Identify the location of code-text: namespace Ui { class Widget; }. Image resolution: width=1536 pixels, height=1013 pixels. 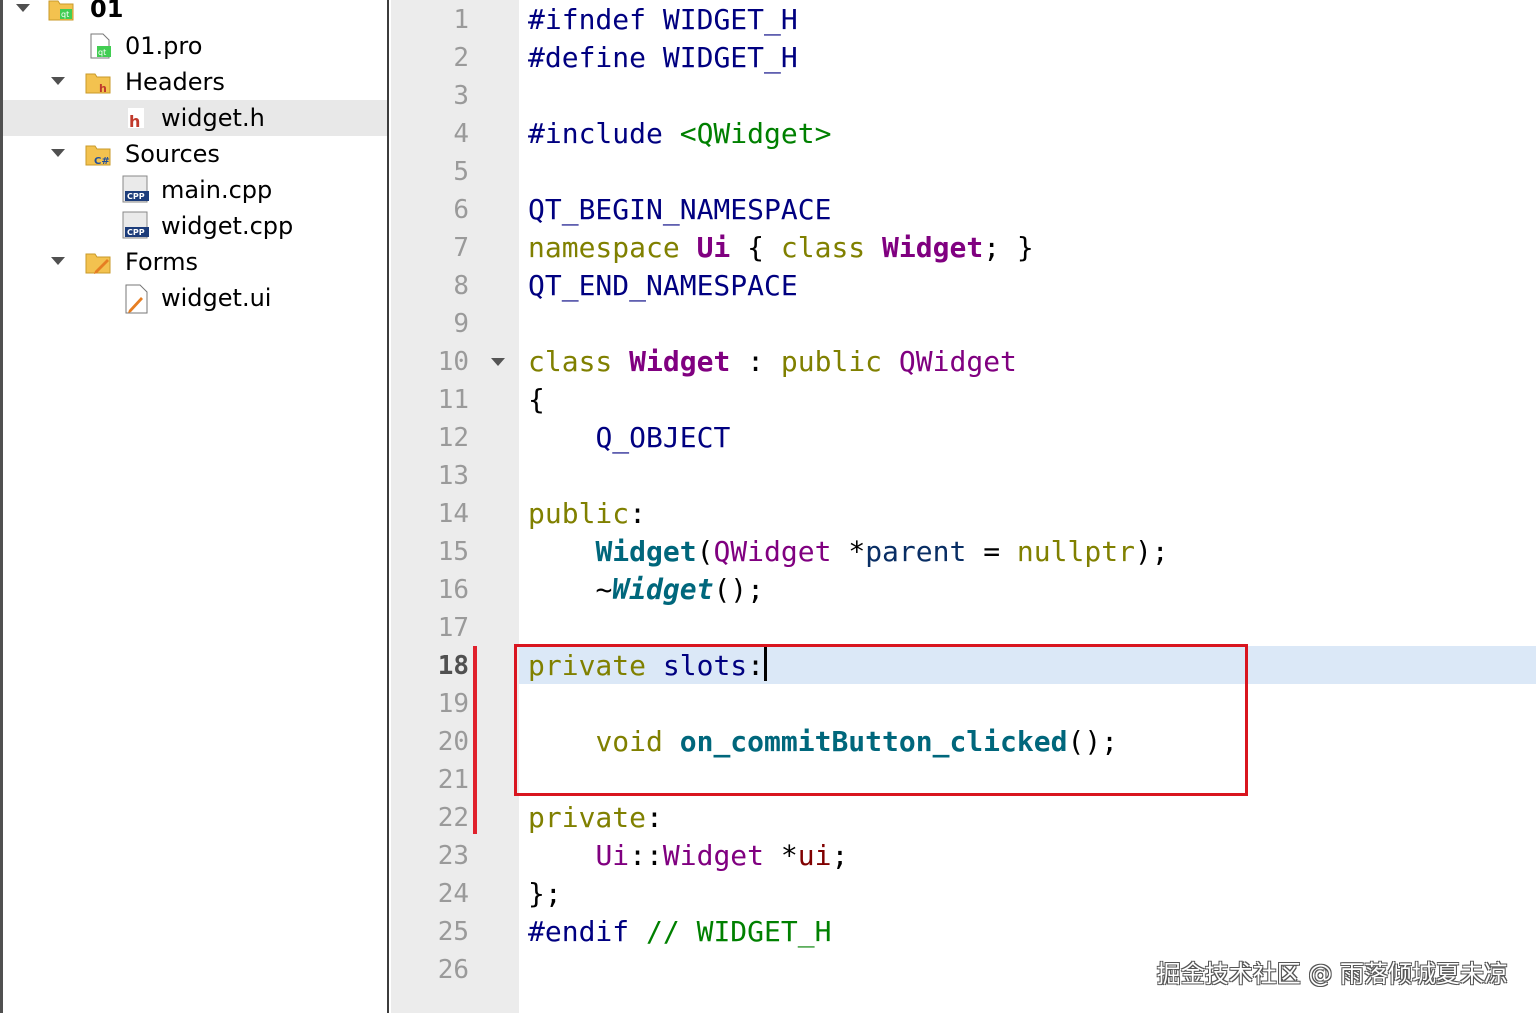
(781, 248).